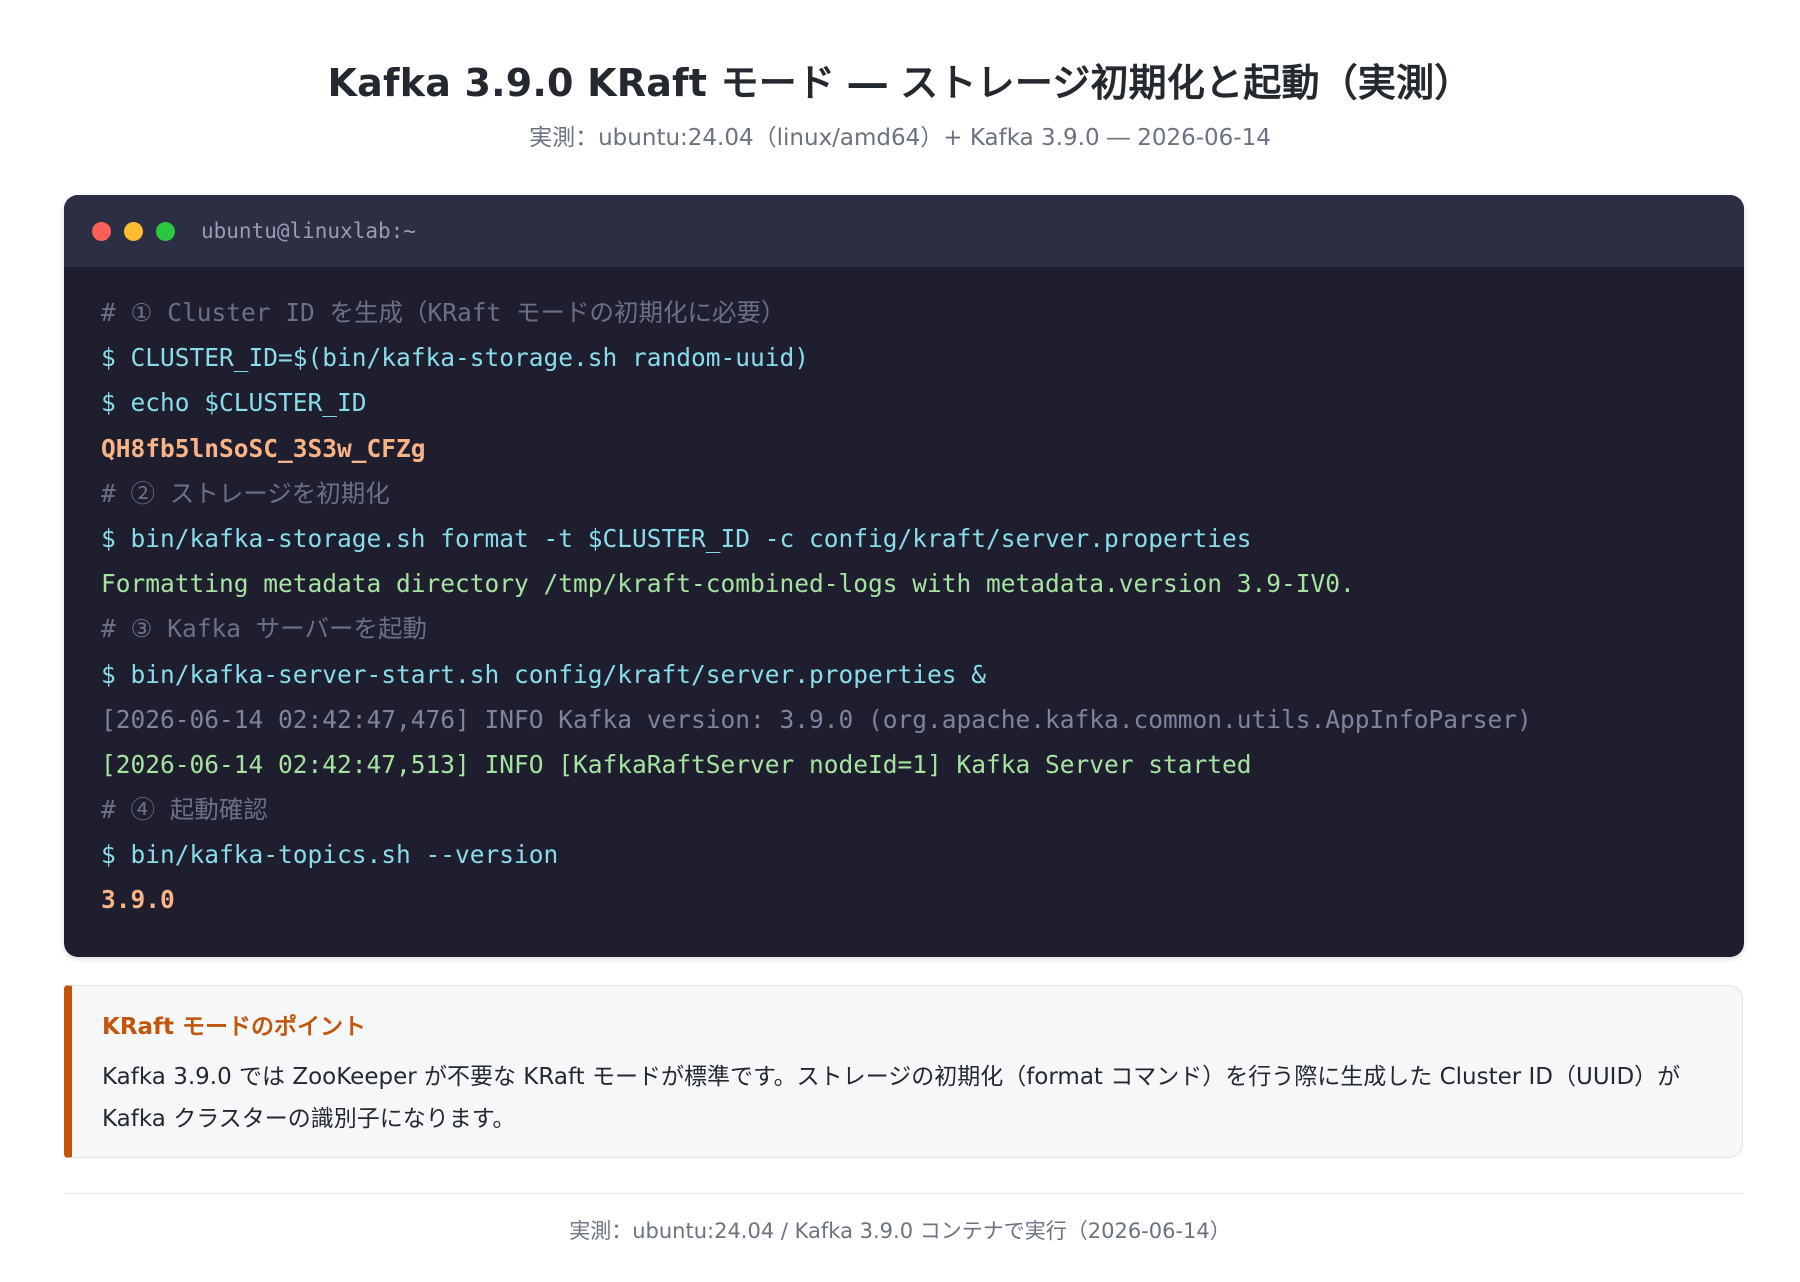 The height and width of the screenshot is (1282, 1800). I want to click on terminal-output-line: 3.9.0, so click(138, 900).